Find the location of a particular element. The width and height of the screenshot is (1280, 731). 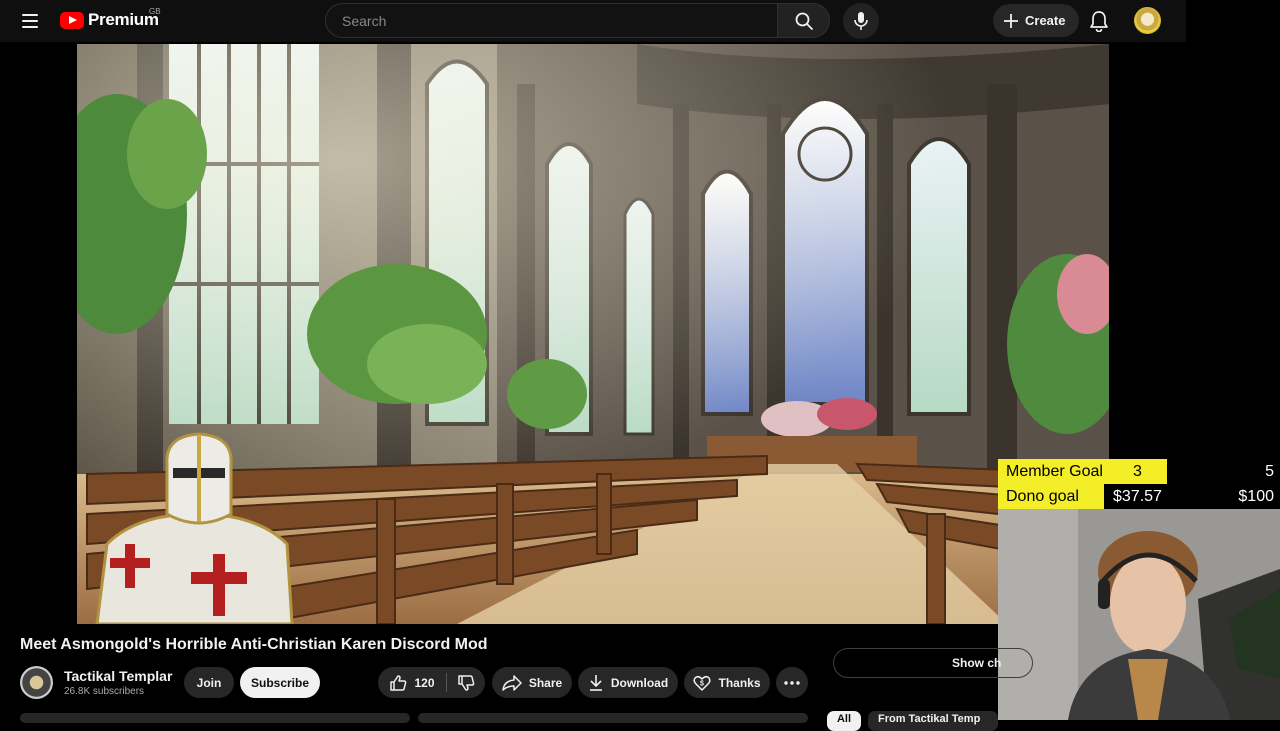

thumbs-down-icon is located at coordinates (466, 682).